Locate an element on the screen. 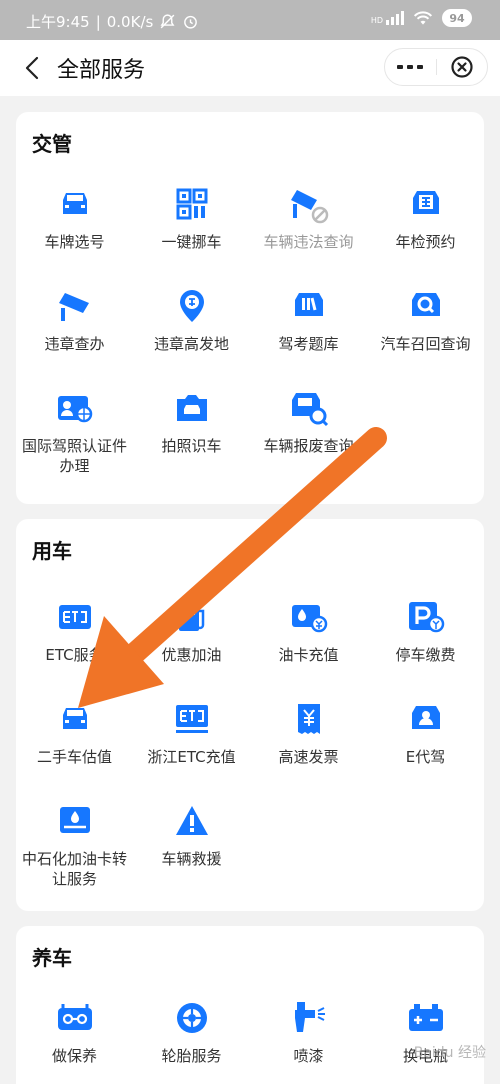 This screenshot has height=1084, width=500. service-label: 高速发票 is located at coordinates (308, 757).